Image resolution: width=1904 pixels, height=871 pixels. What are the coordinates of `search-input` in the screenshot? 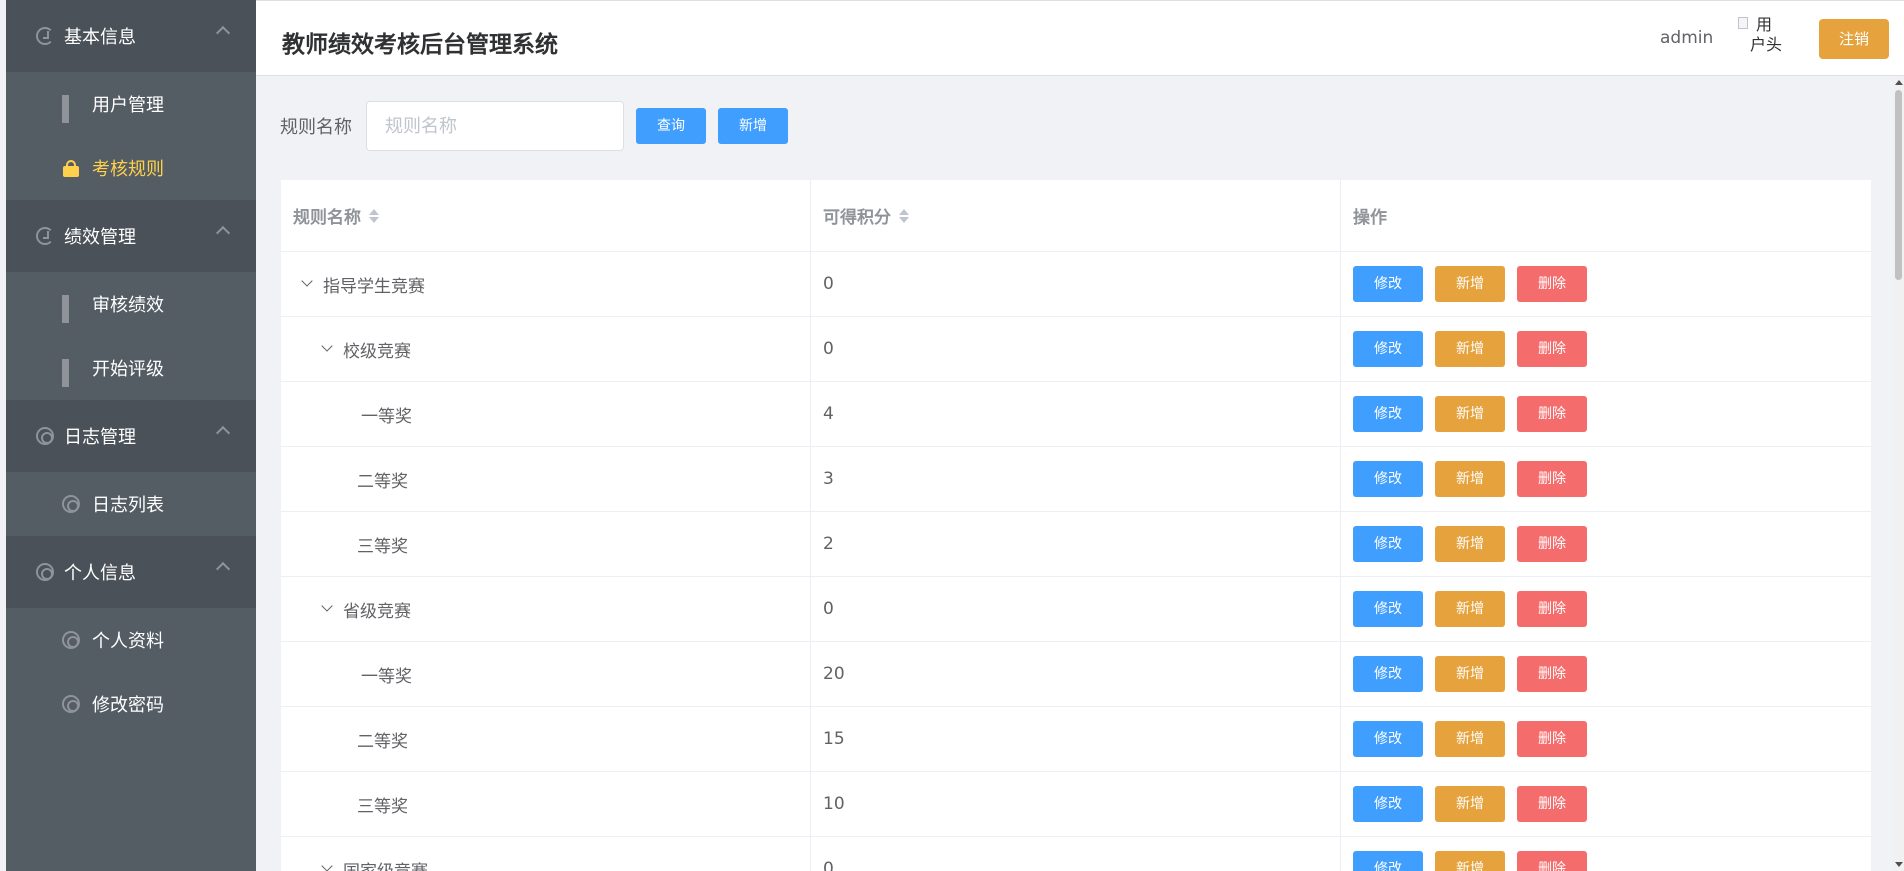 It's located at (495, 126).